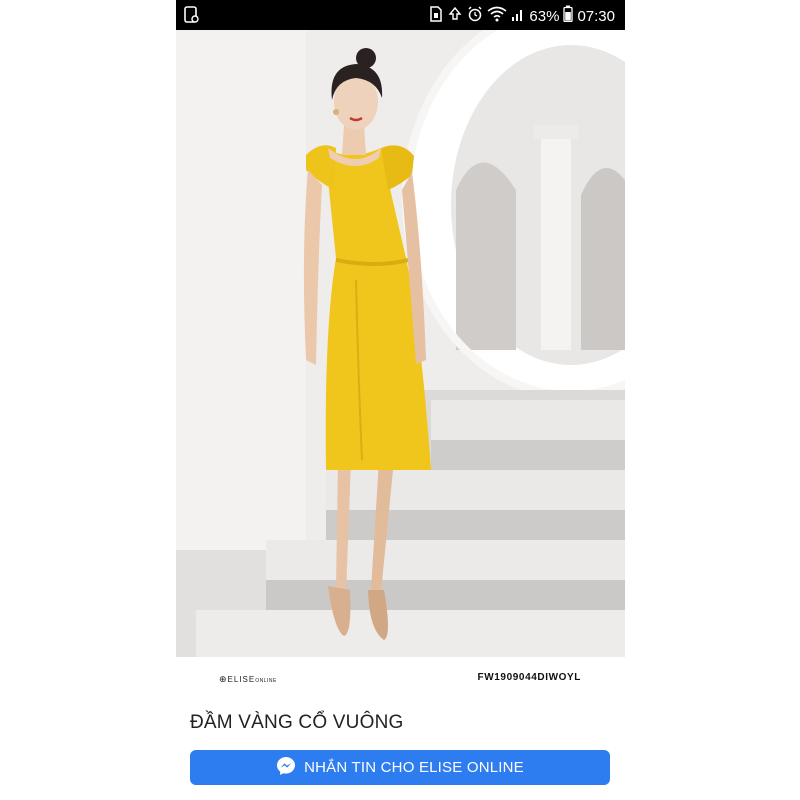  What do you see at coordinates (455, 17) in the screenshot?
I see `upload-icon` at bounding box center [455, 17].